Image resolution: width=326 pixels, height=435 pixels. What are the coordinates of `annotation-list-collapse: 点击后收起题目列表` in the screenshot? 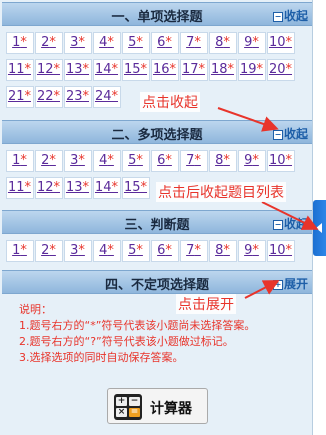 It's located at (221, 192).